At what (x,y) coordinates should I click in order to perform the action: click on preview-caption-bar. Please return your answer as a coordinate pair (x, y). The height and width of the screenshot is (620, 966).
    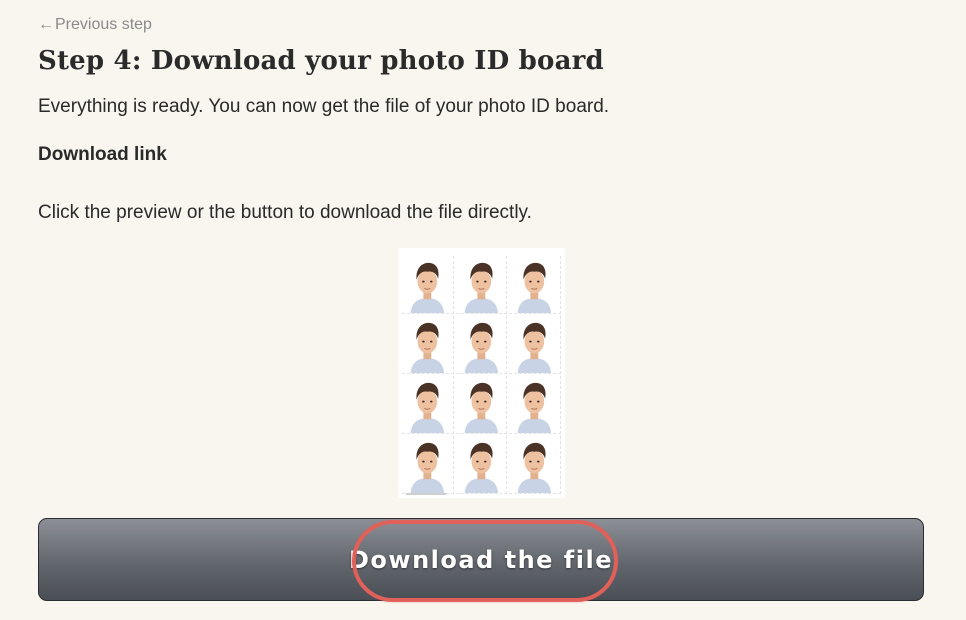
    Looking at the image, I should click on (426, 494).